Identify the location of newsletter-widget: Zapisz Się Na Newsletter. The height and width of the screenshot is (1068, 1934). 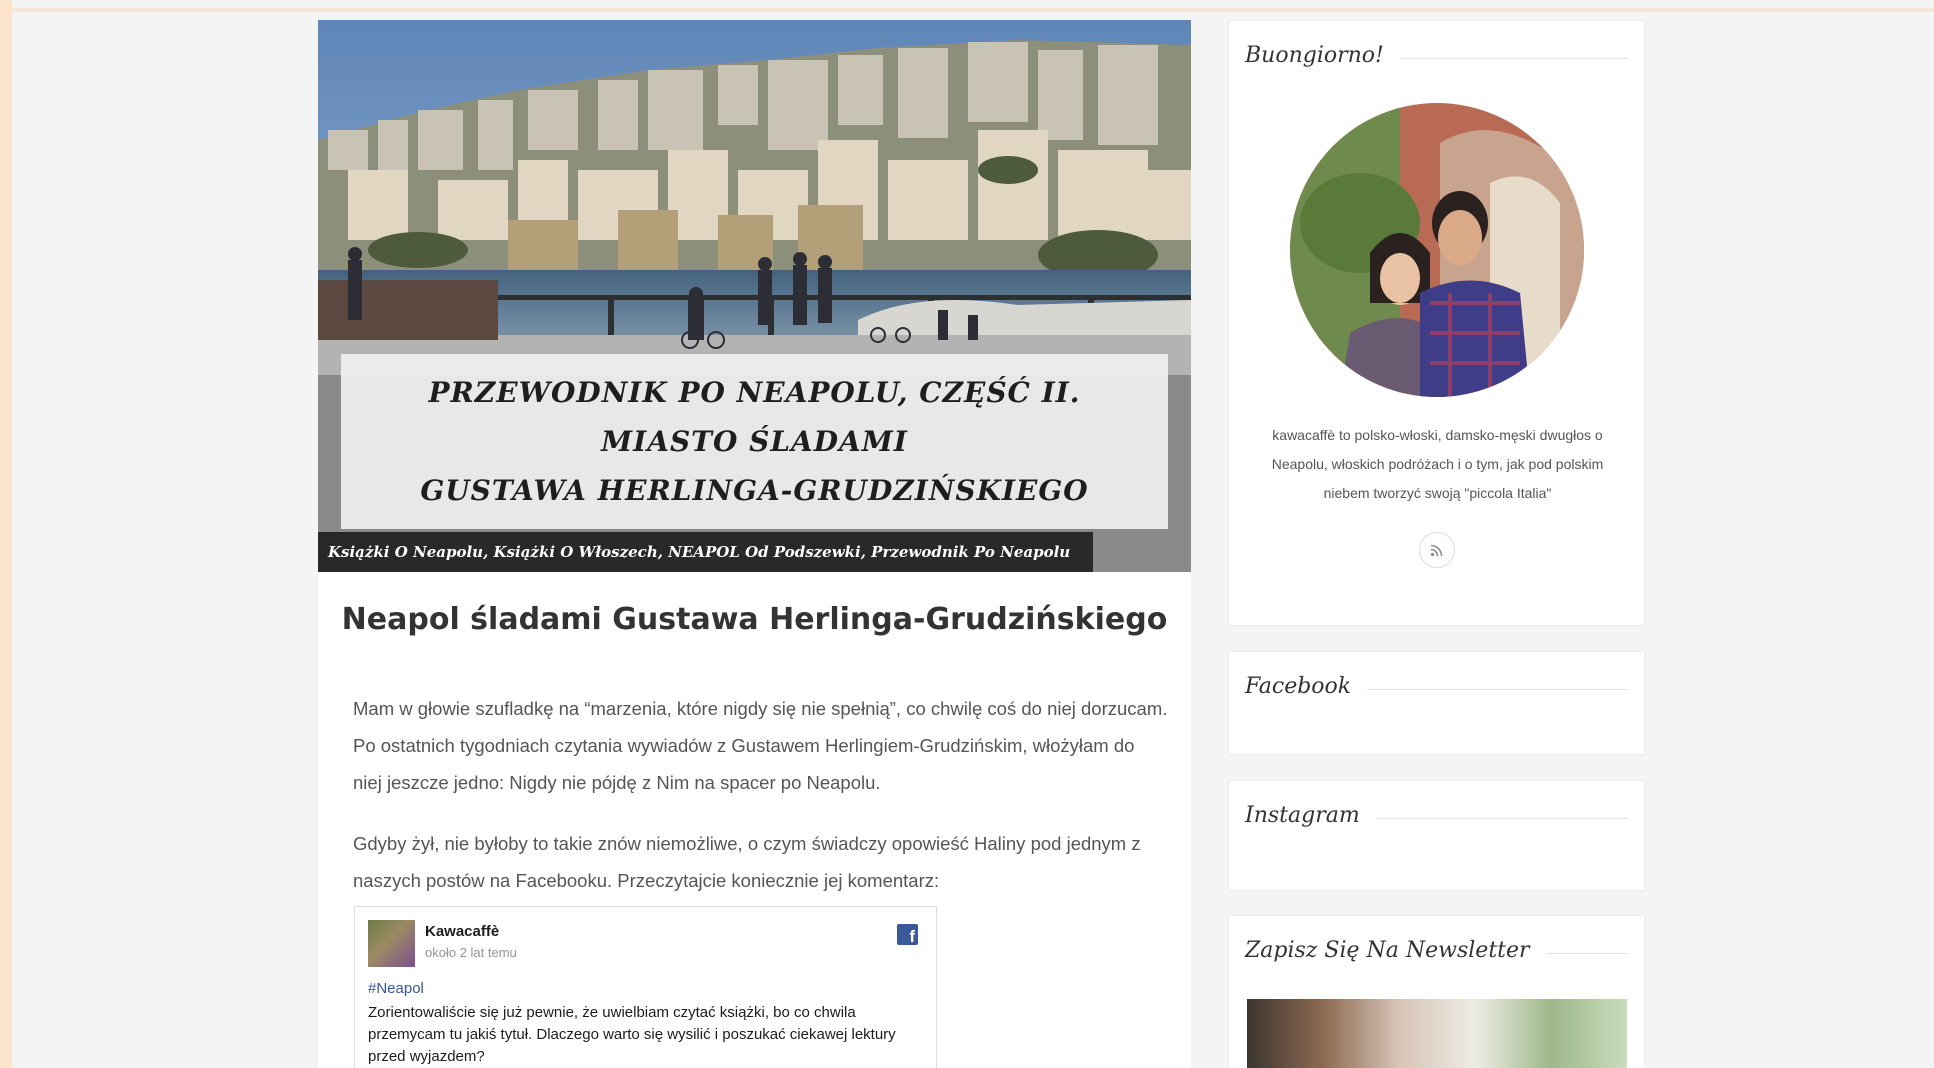
(1436, 991).